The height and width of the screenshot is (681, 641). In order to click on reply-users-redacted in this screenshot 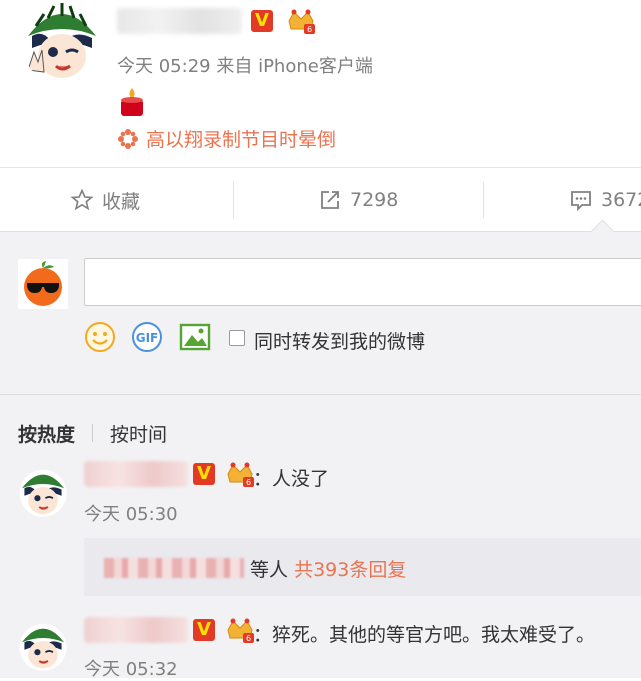, I will do `click(174, 568)`.